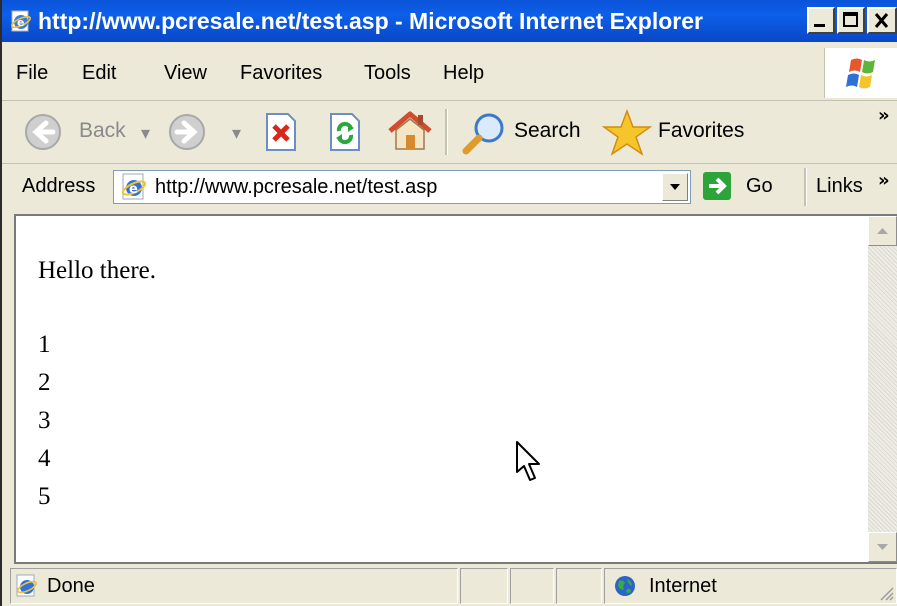 This screenshot has height=606, width=897. What do you see at coordinates (717, 186) in the screenshot?
I see `go-arrow-icon` at bounding box center [717, 186].